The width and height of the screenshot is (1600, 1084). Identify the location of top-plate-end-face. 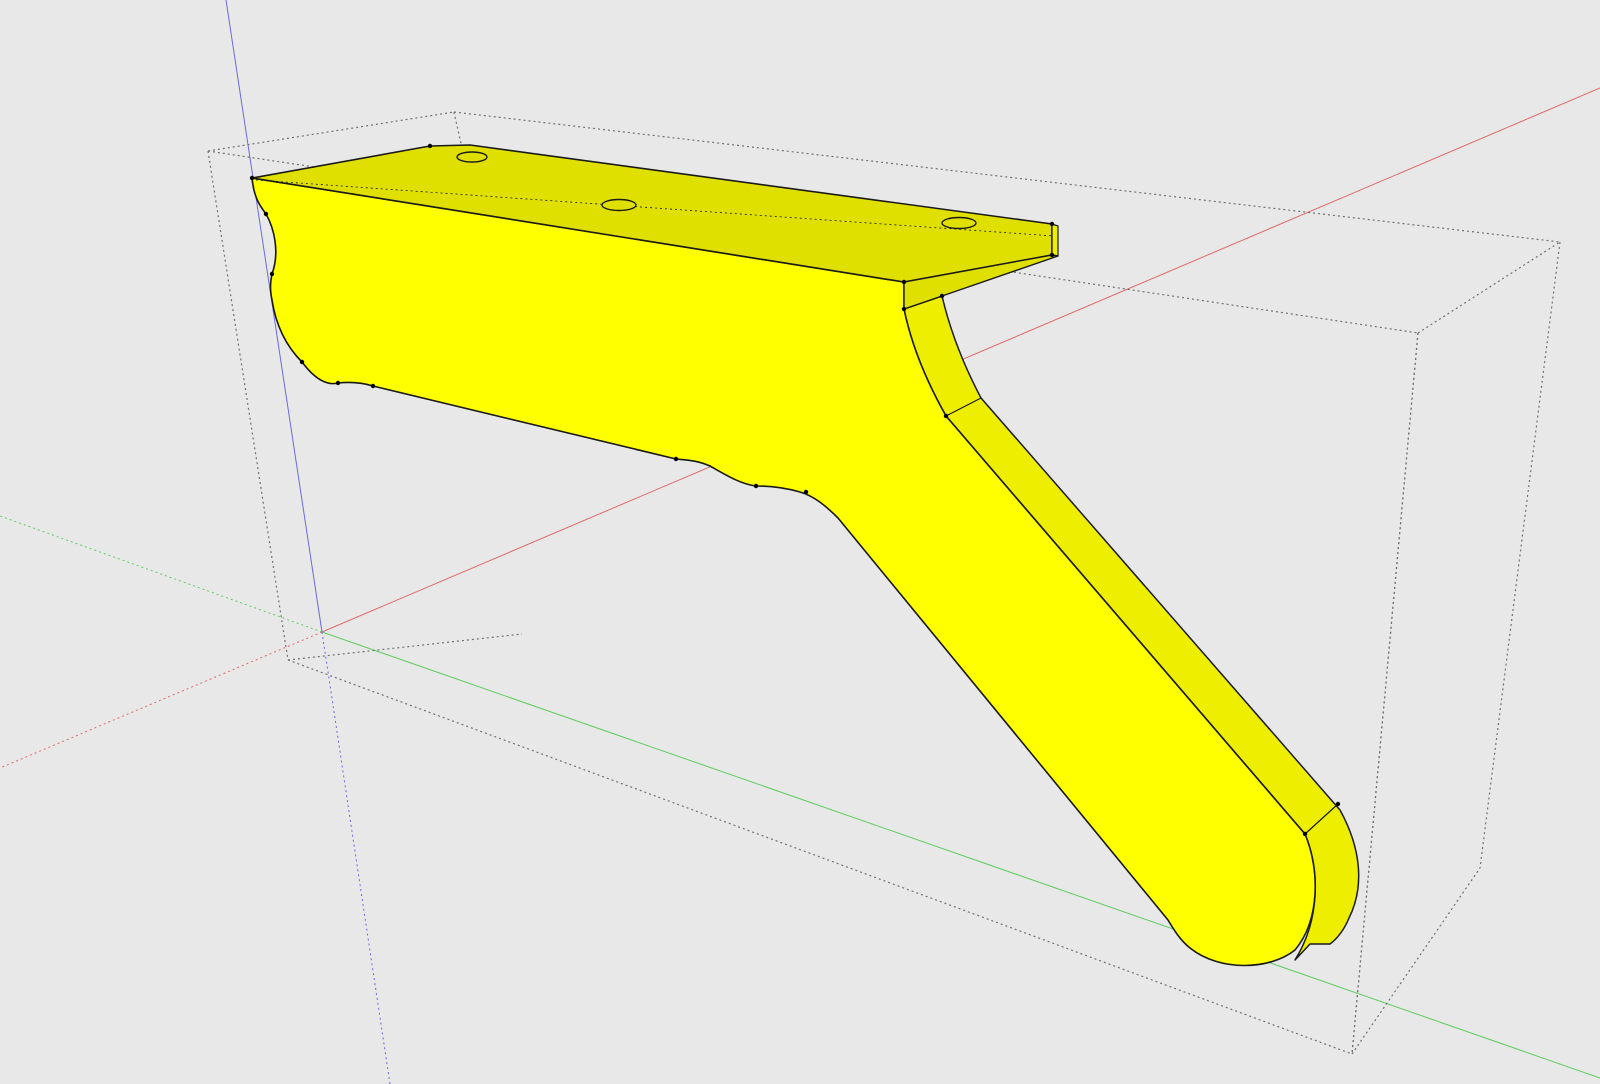
(1055, 240).